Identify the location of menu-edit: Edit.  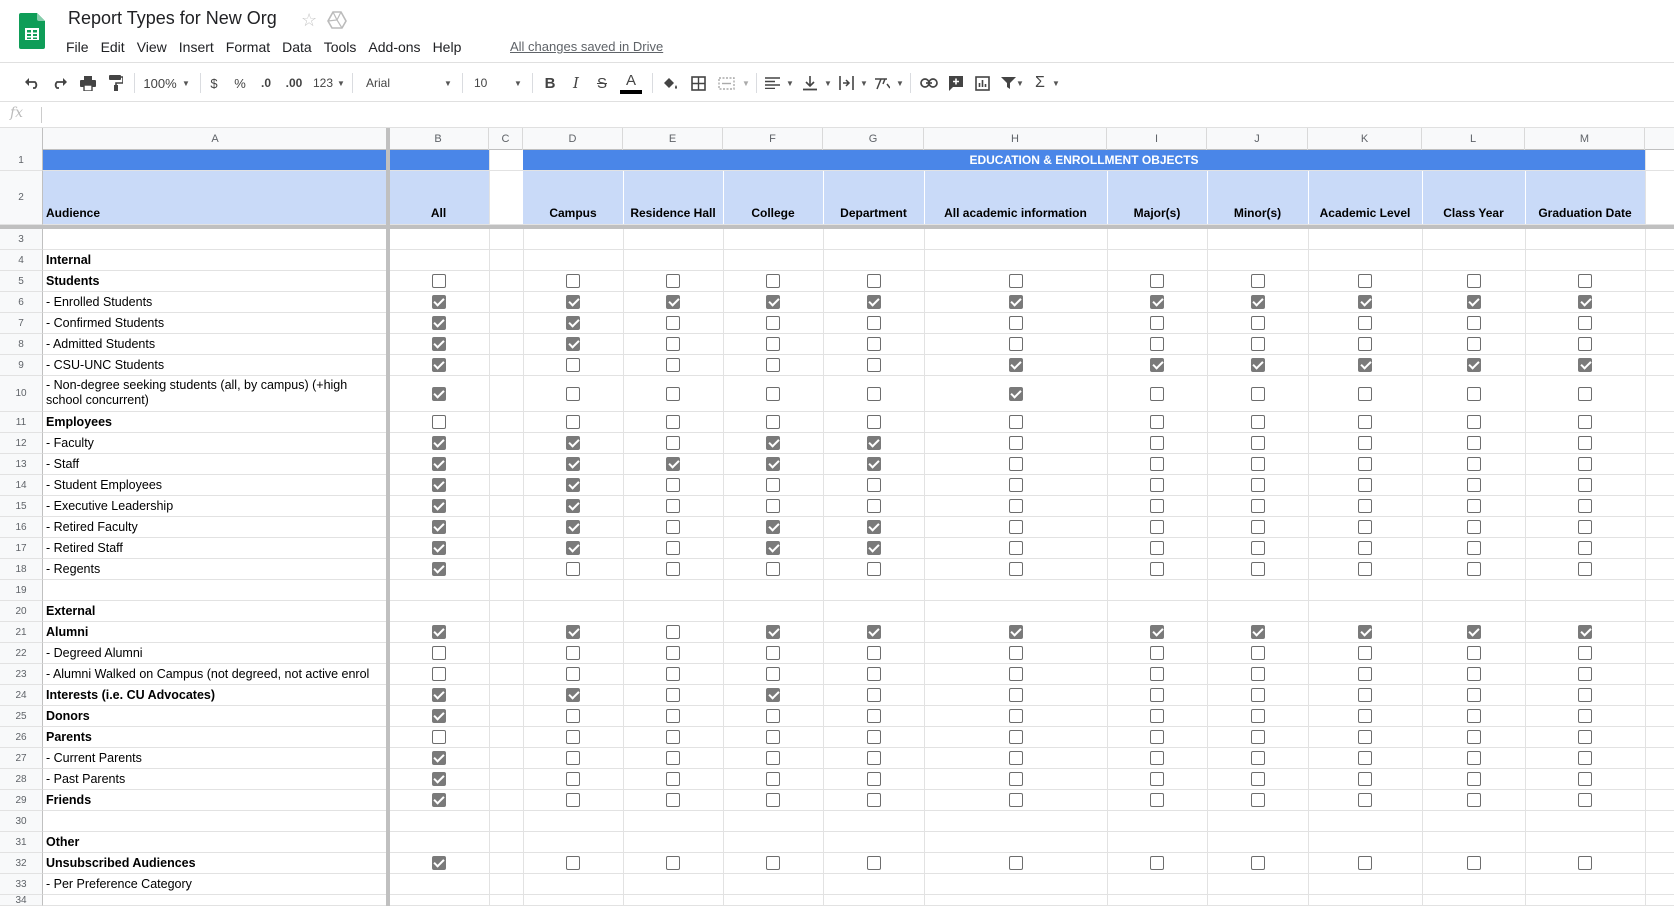
(113, 47).